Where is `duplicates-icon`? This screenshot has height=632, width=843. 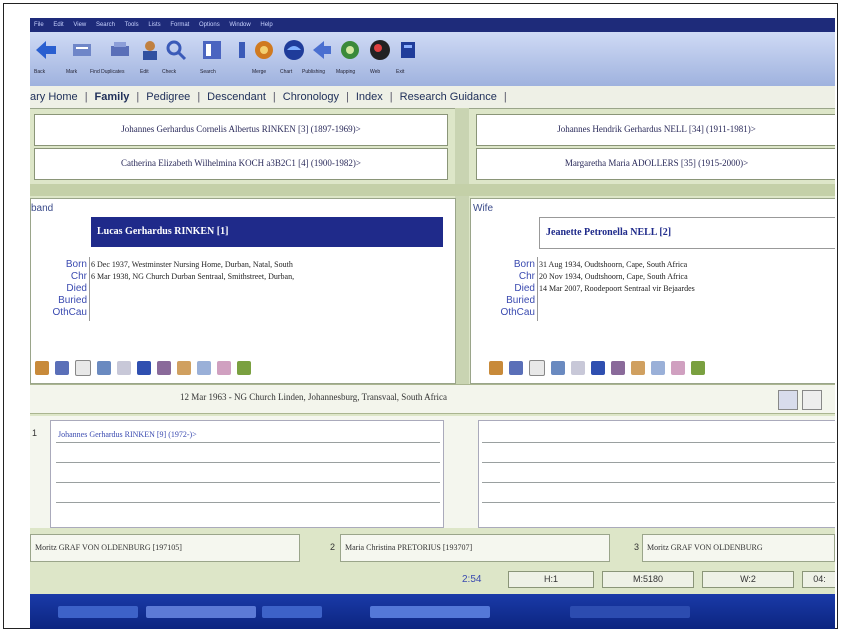
duplicates-icon is located at coordinates (120, 50).